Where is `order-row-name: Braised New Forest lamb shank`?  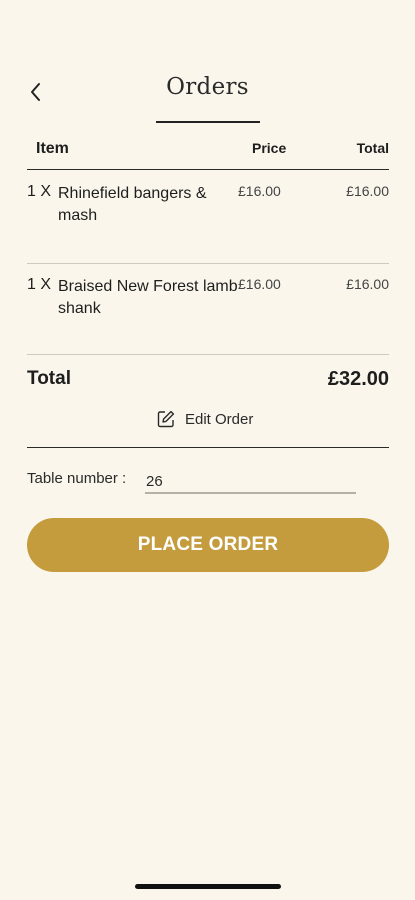
order-row-name: Braised New Forest lamb shank is located at coordinates (148, 297).